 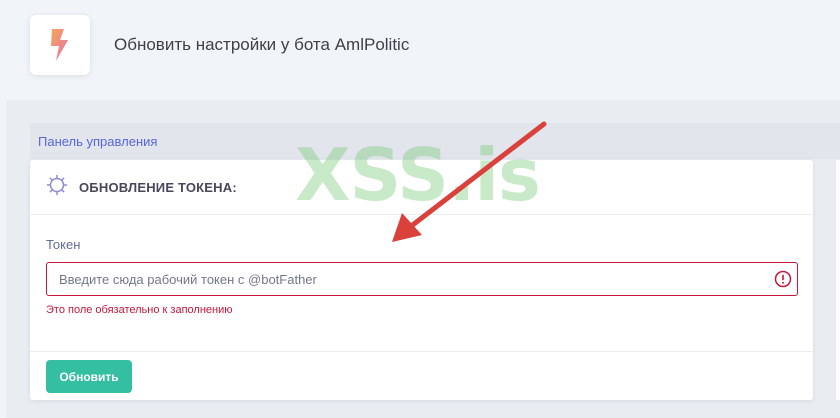 I want to click on card-title: ОБНОВЛЕНИЕ ТОКЕНА:, so click(x=158, y=187).